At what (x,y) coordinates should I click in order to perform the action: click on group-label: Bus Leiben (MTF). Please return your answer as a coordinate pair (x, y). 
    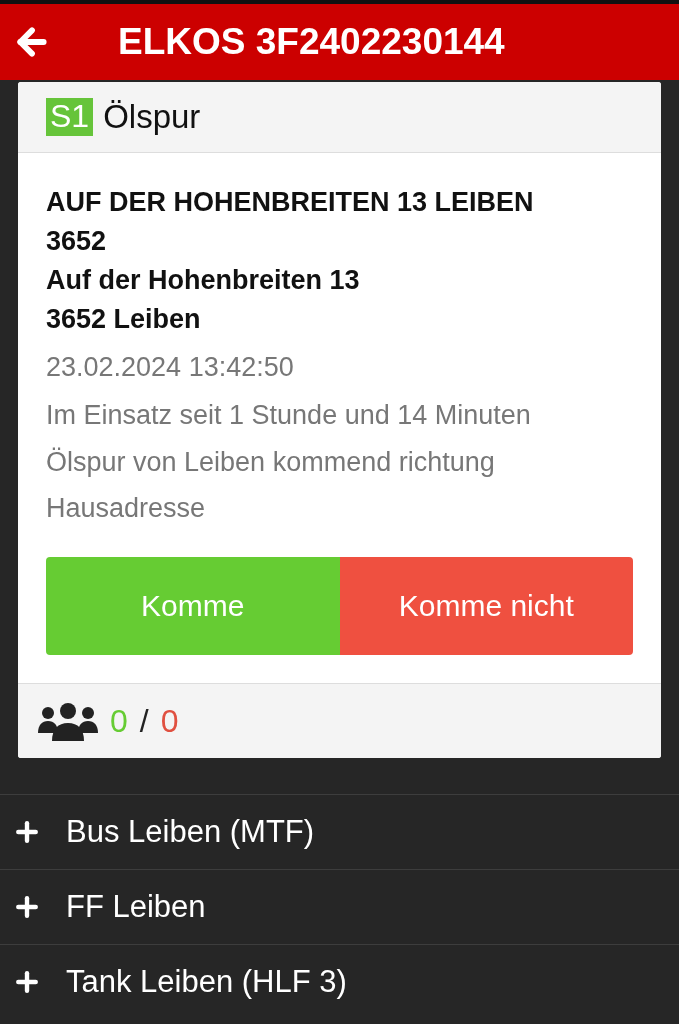
    Looking at the image, I should click on (190, 832).